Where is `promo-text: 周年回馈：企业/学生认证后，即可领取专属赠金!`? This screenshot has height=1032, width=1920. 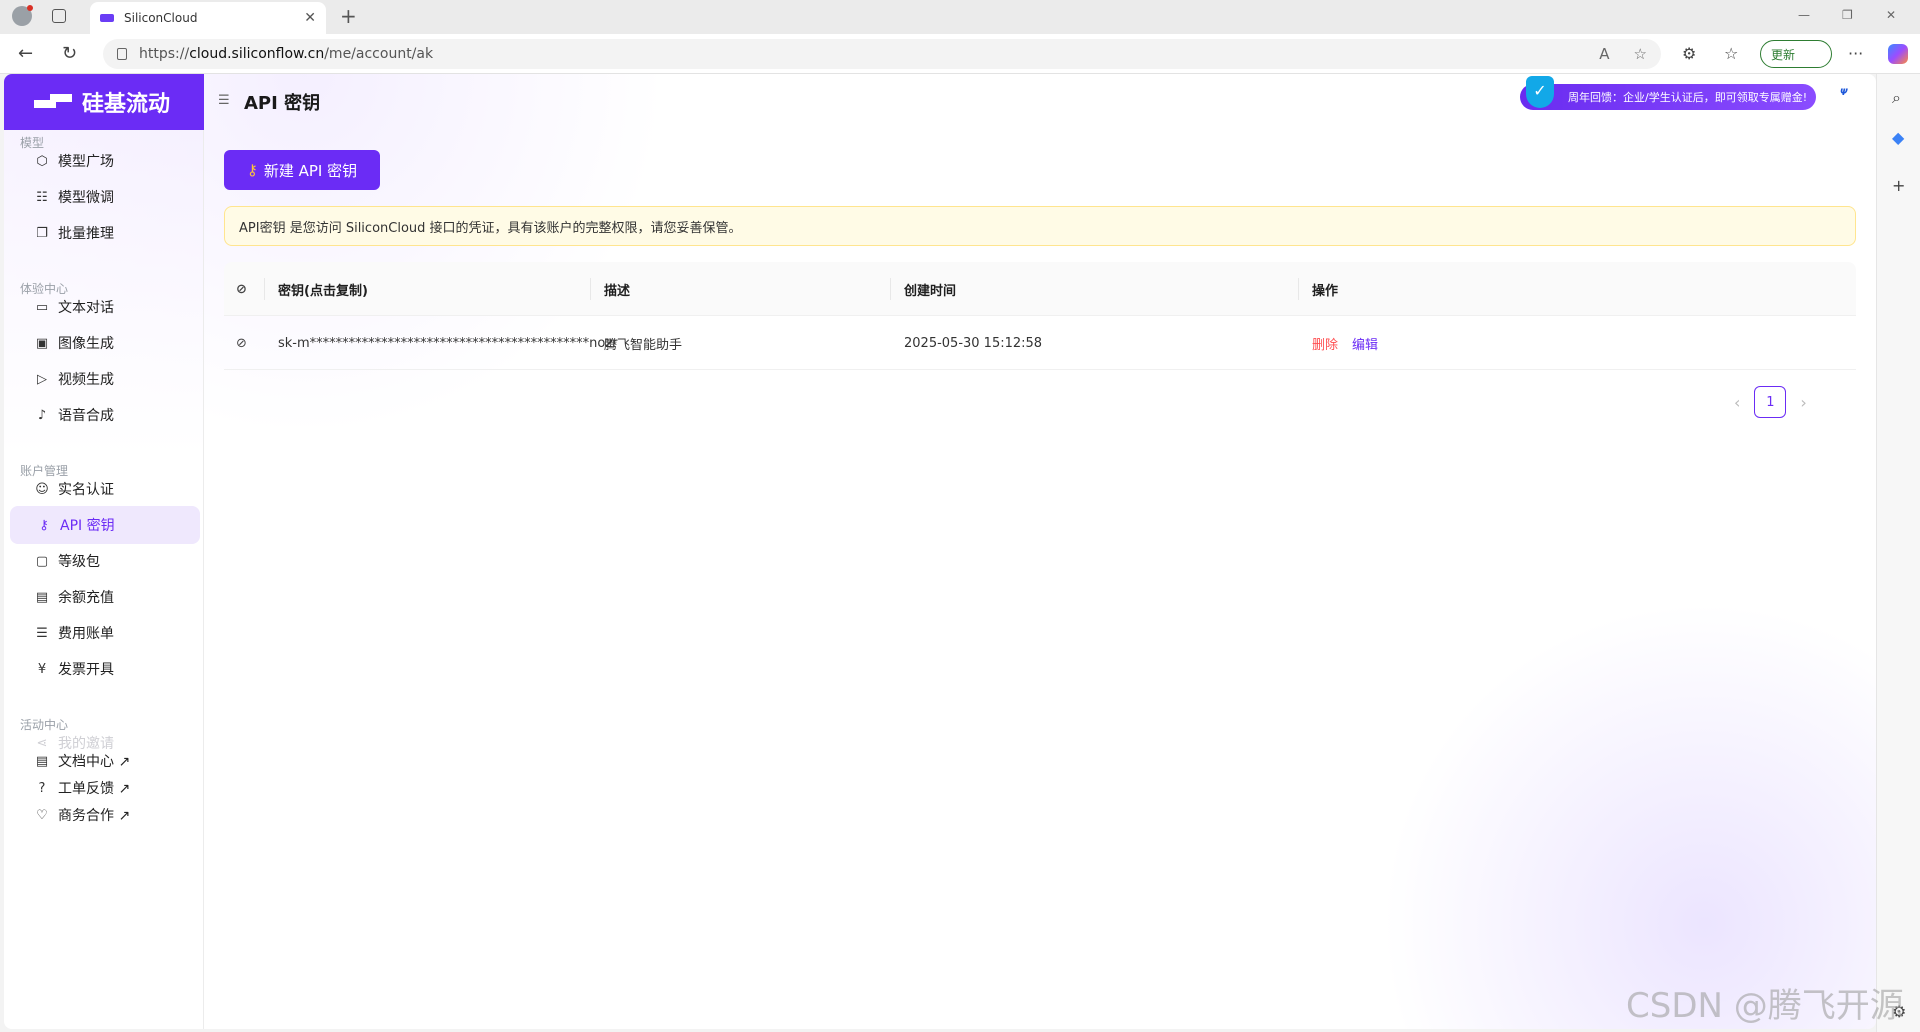
promo-text: 周年回馈：企业/学生认证后，即可领取专属赠金! is located at coordinates (1688, 97).